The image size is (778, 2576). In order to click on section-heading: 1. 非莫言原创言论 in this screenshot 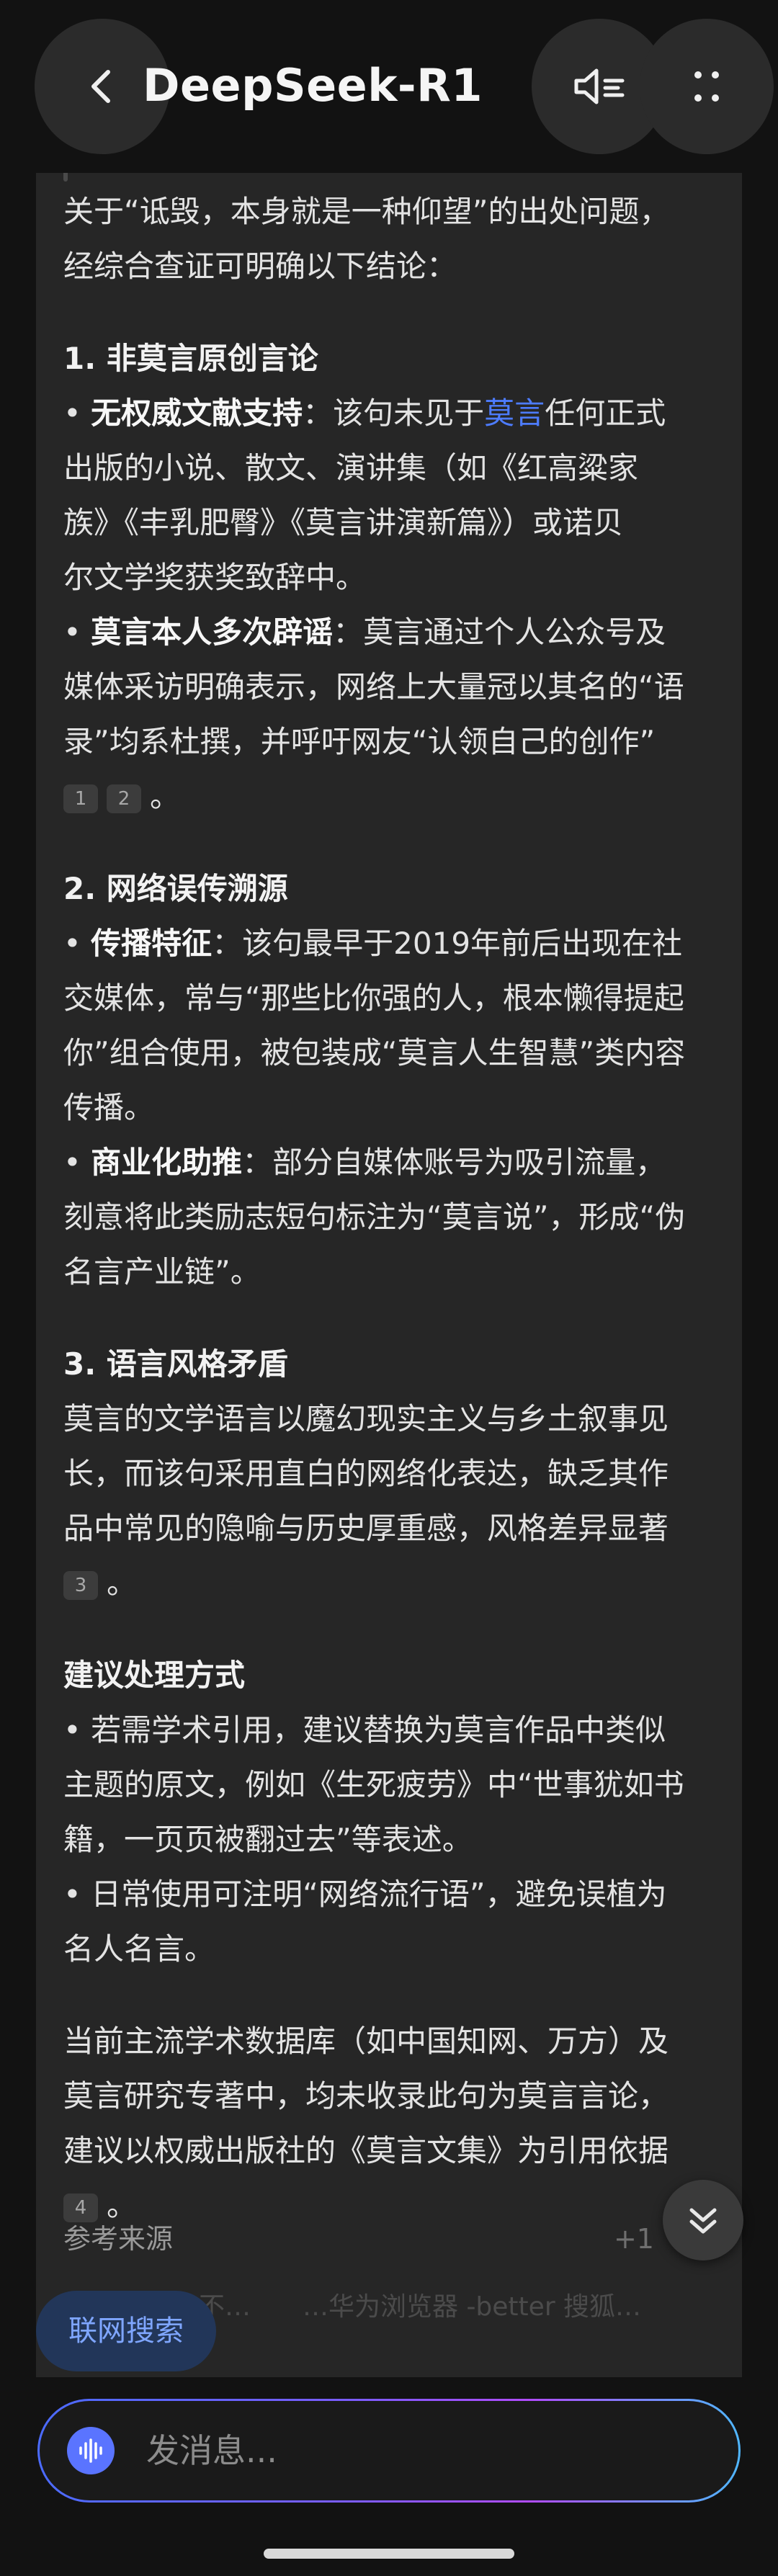, I will do `click(190, 358)`.